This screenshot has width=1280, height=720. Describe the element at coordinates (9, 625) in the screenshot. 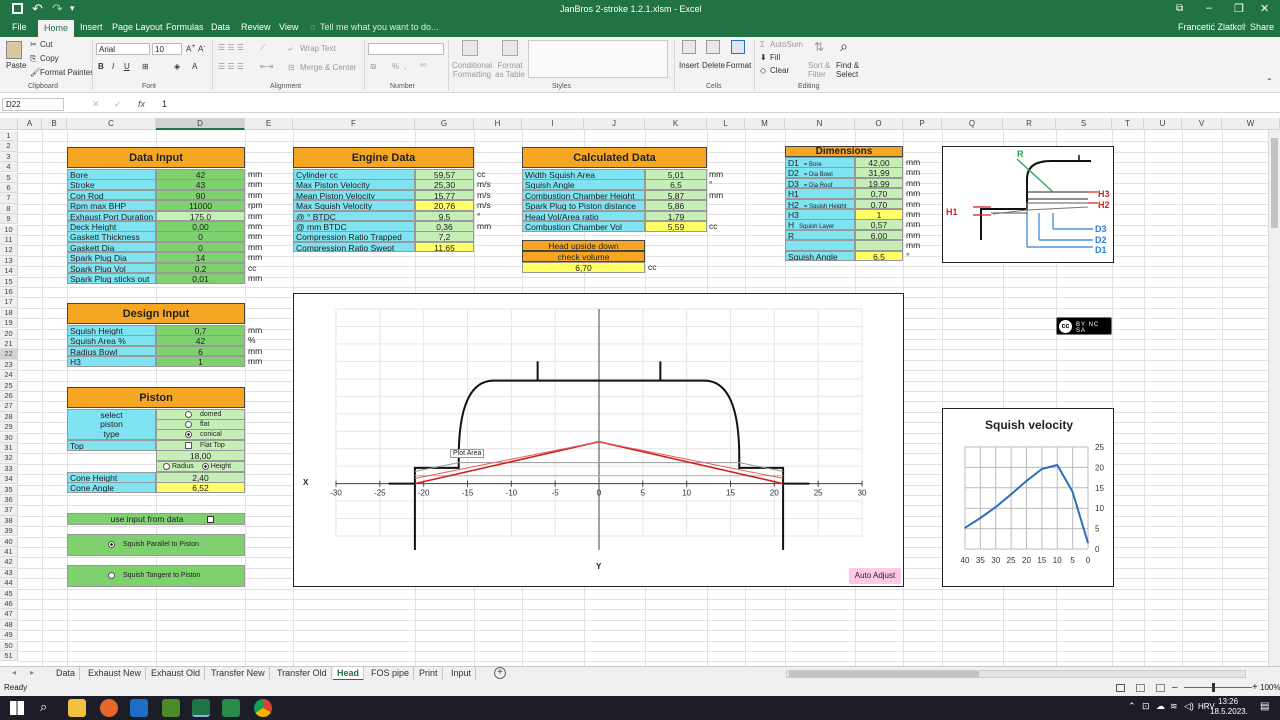

I see `row-header: 48` at that location.